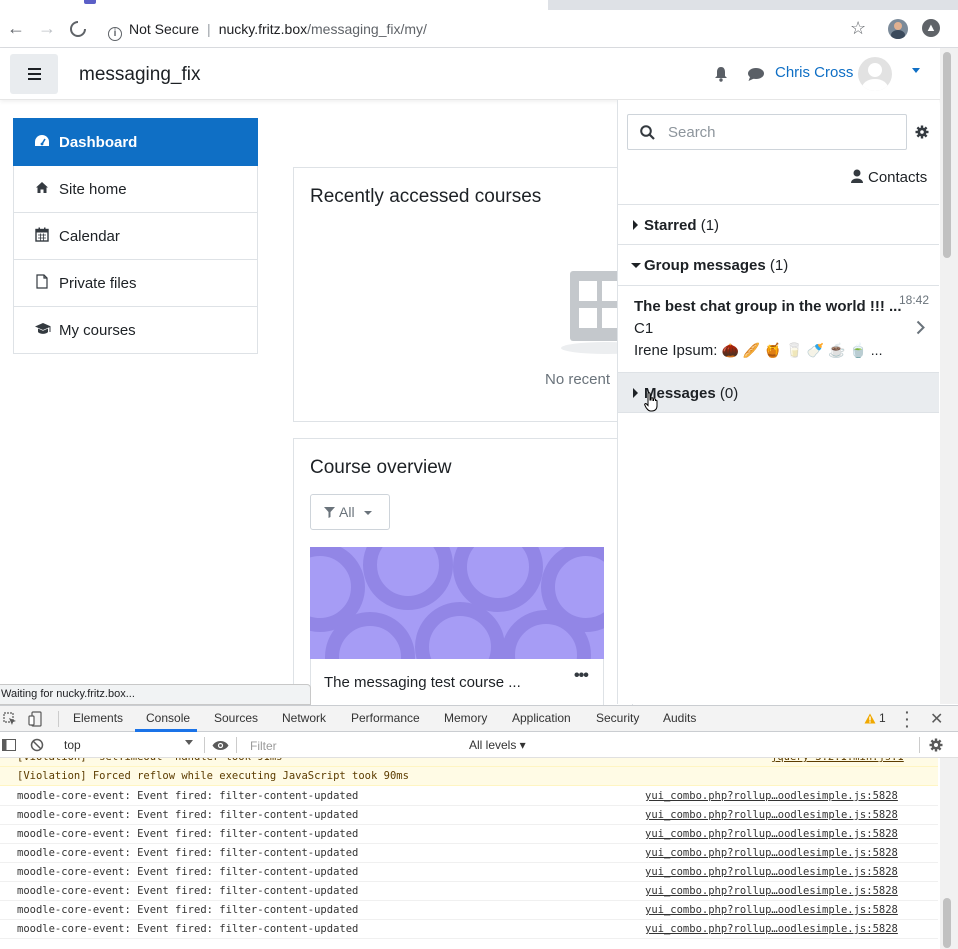 The width and height of the screenshot is (958, 949). I want to click on tab-network: Network, so click(304, 718).